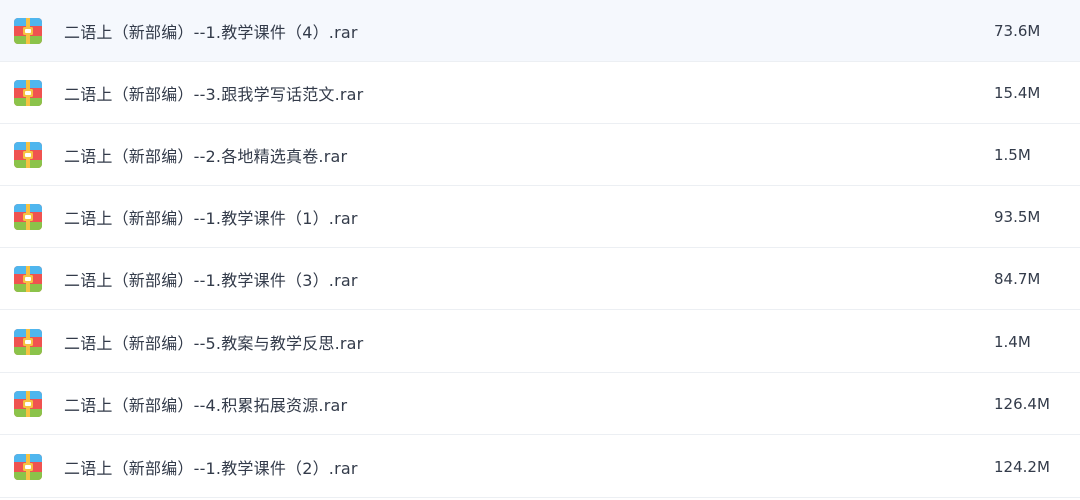 Image resolution: width=1080 pixels, height=500 pixels. I want to click on file-name: 二语上（新部编）--1.教学课件（2）.rar, so click(211, 467).